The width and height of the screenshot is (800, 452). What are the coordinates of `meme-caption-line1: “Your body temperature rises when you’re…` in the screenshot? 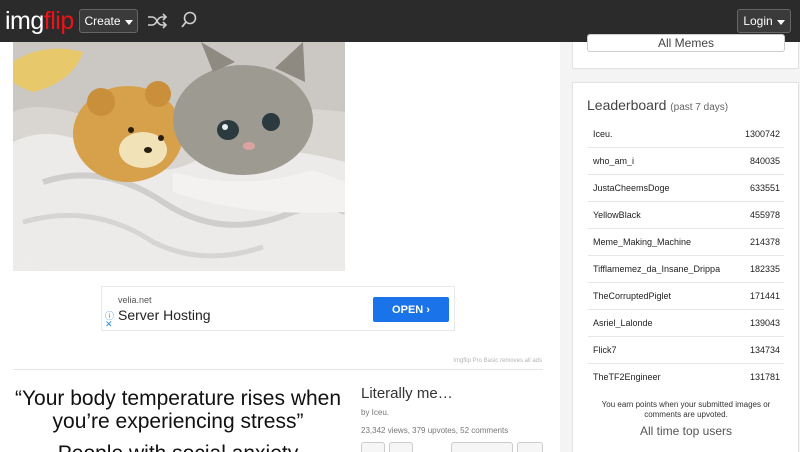 It's located at (178, 410).